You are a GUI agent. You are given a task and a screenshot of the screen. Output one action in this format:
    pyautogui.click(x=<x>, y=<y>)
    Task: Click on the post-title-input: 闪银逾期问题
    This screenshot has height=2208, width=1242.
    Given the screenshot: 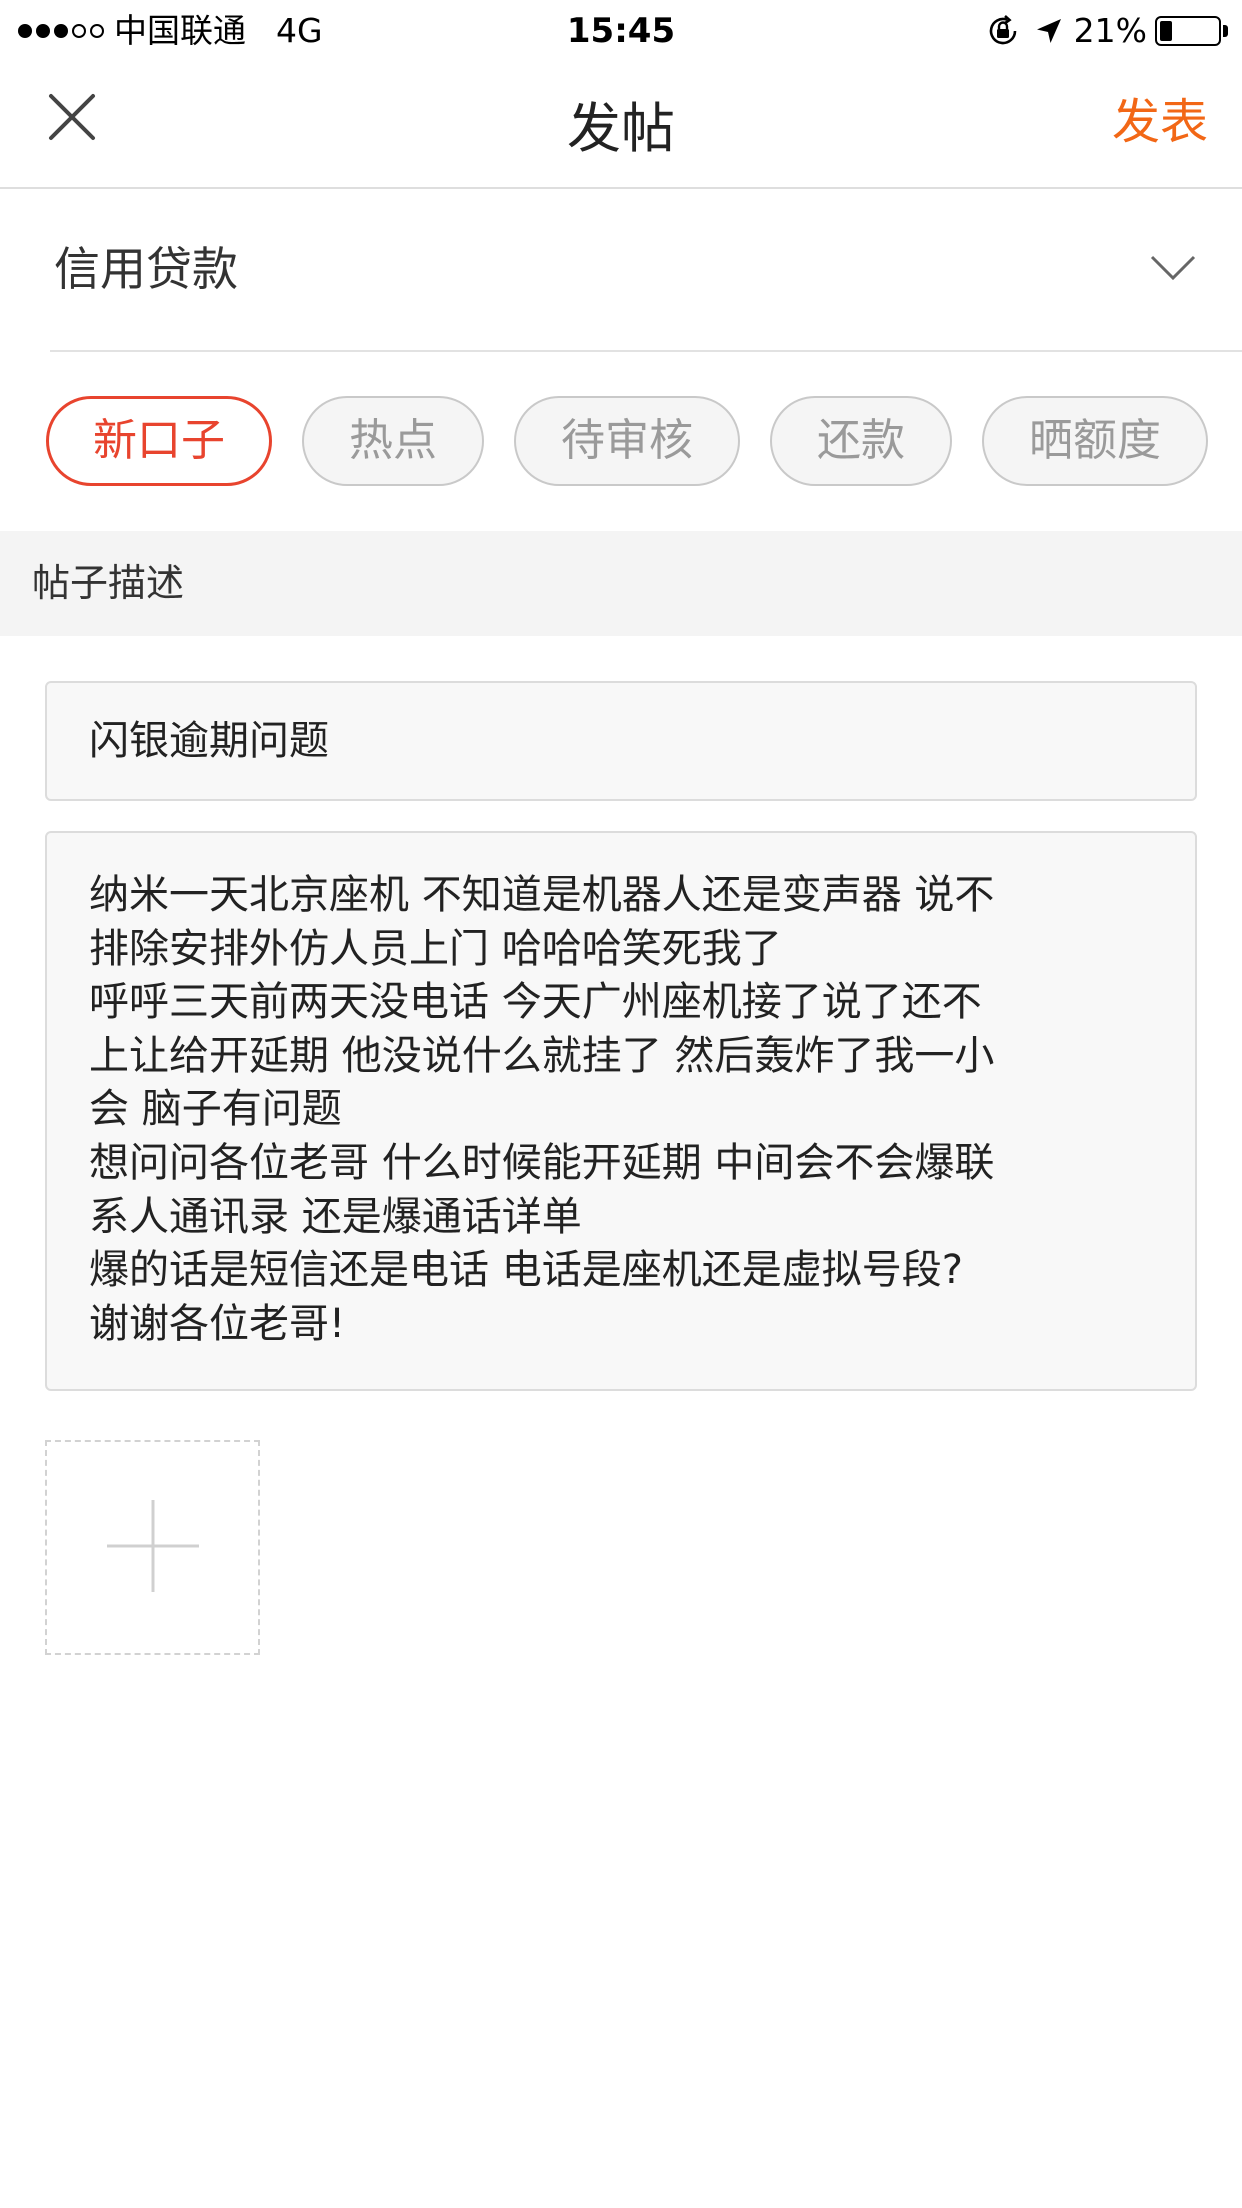 What is the action you would take?
    pyautogui.click(x=621, y=741)
    